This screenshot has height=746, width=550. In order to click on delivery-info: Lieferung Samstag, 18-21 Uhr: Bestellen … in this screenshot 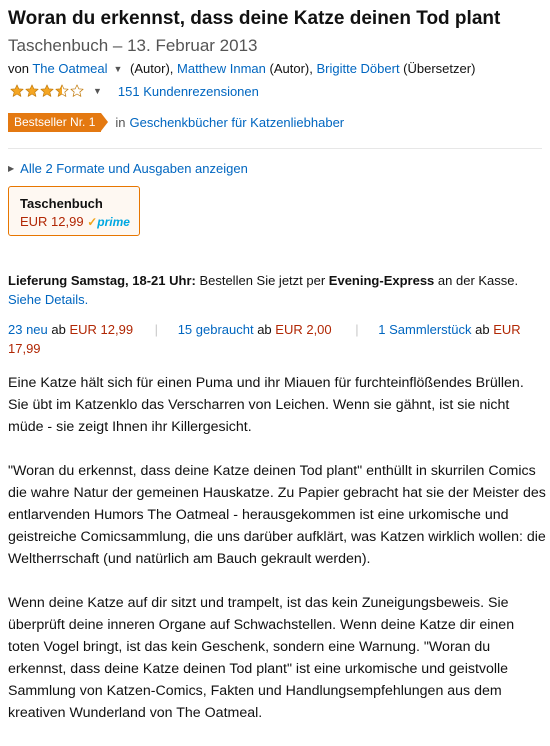, I will do `click(273, 290)`.